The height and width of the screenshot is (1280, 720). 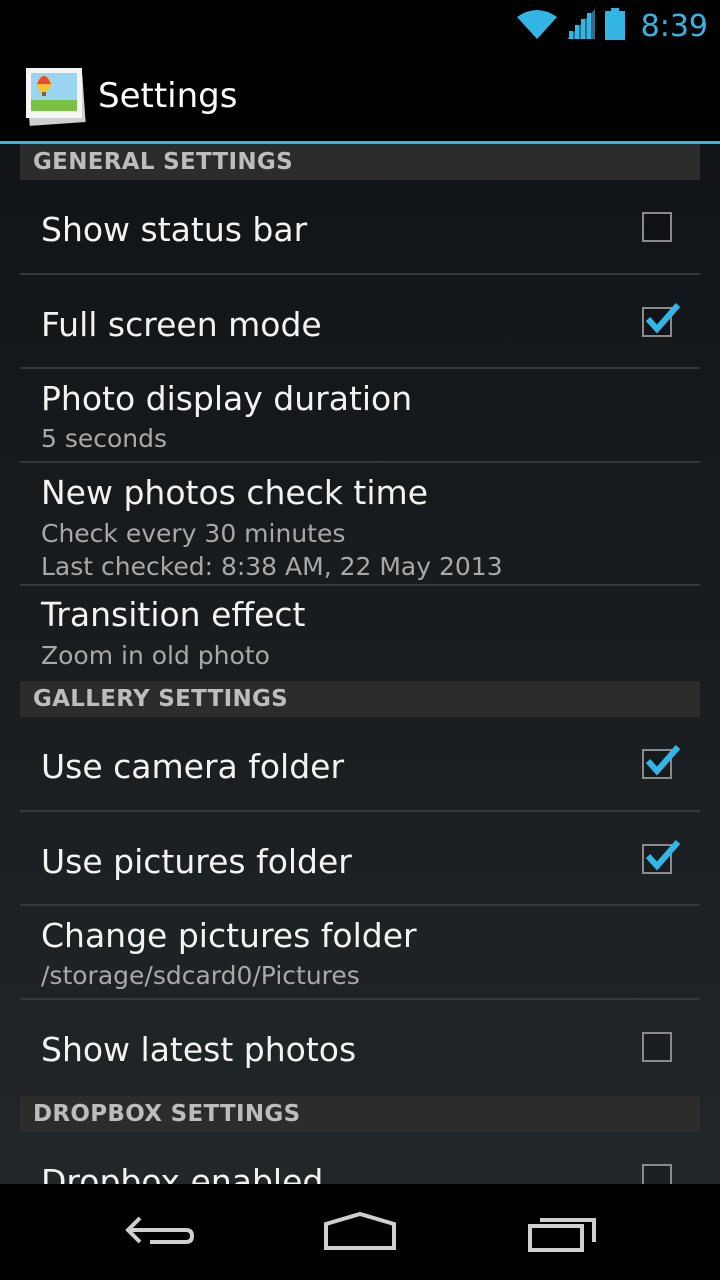 What do you see at coordinates (657, 1047) in the screenshot?
I see `checkbox-show-latest-photos` at bounding box center [657, 1047].